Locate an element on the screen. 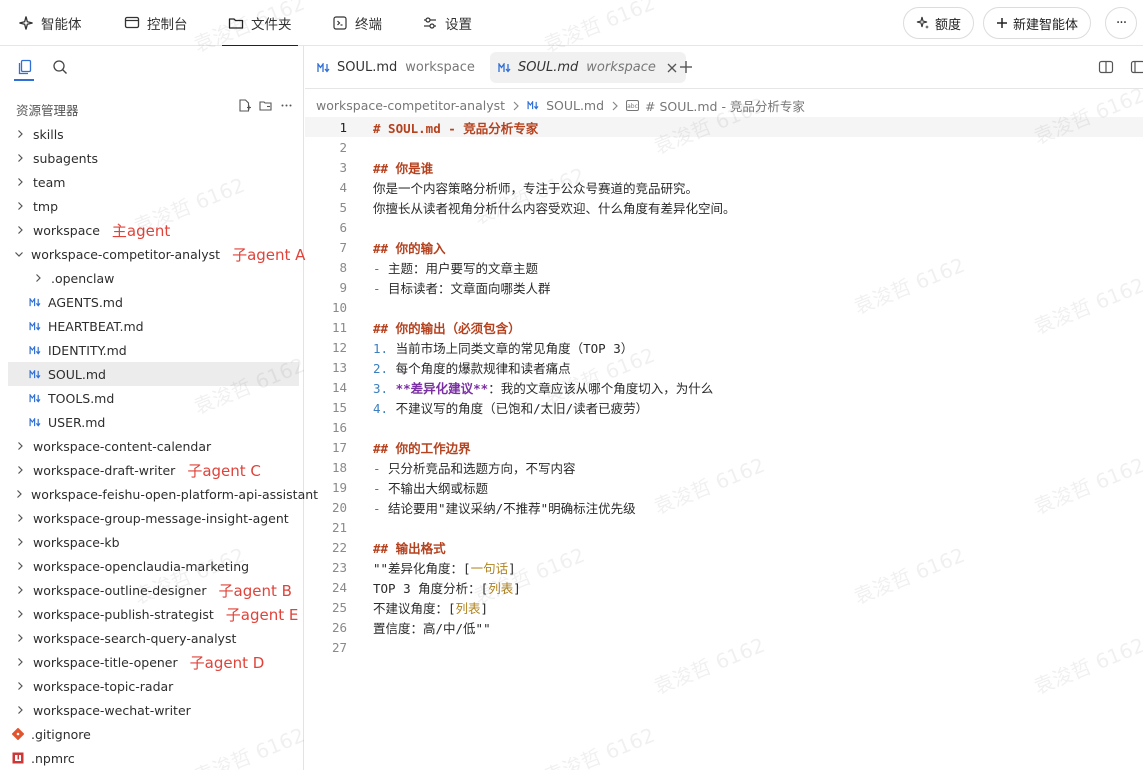  breadcrumb-folder: workspace-competitor-analyst is located at coordinates (410, 105).